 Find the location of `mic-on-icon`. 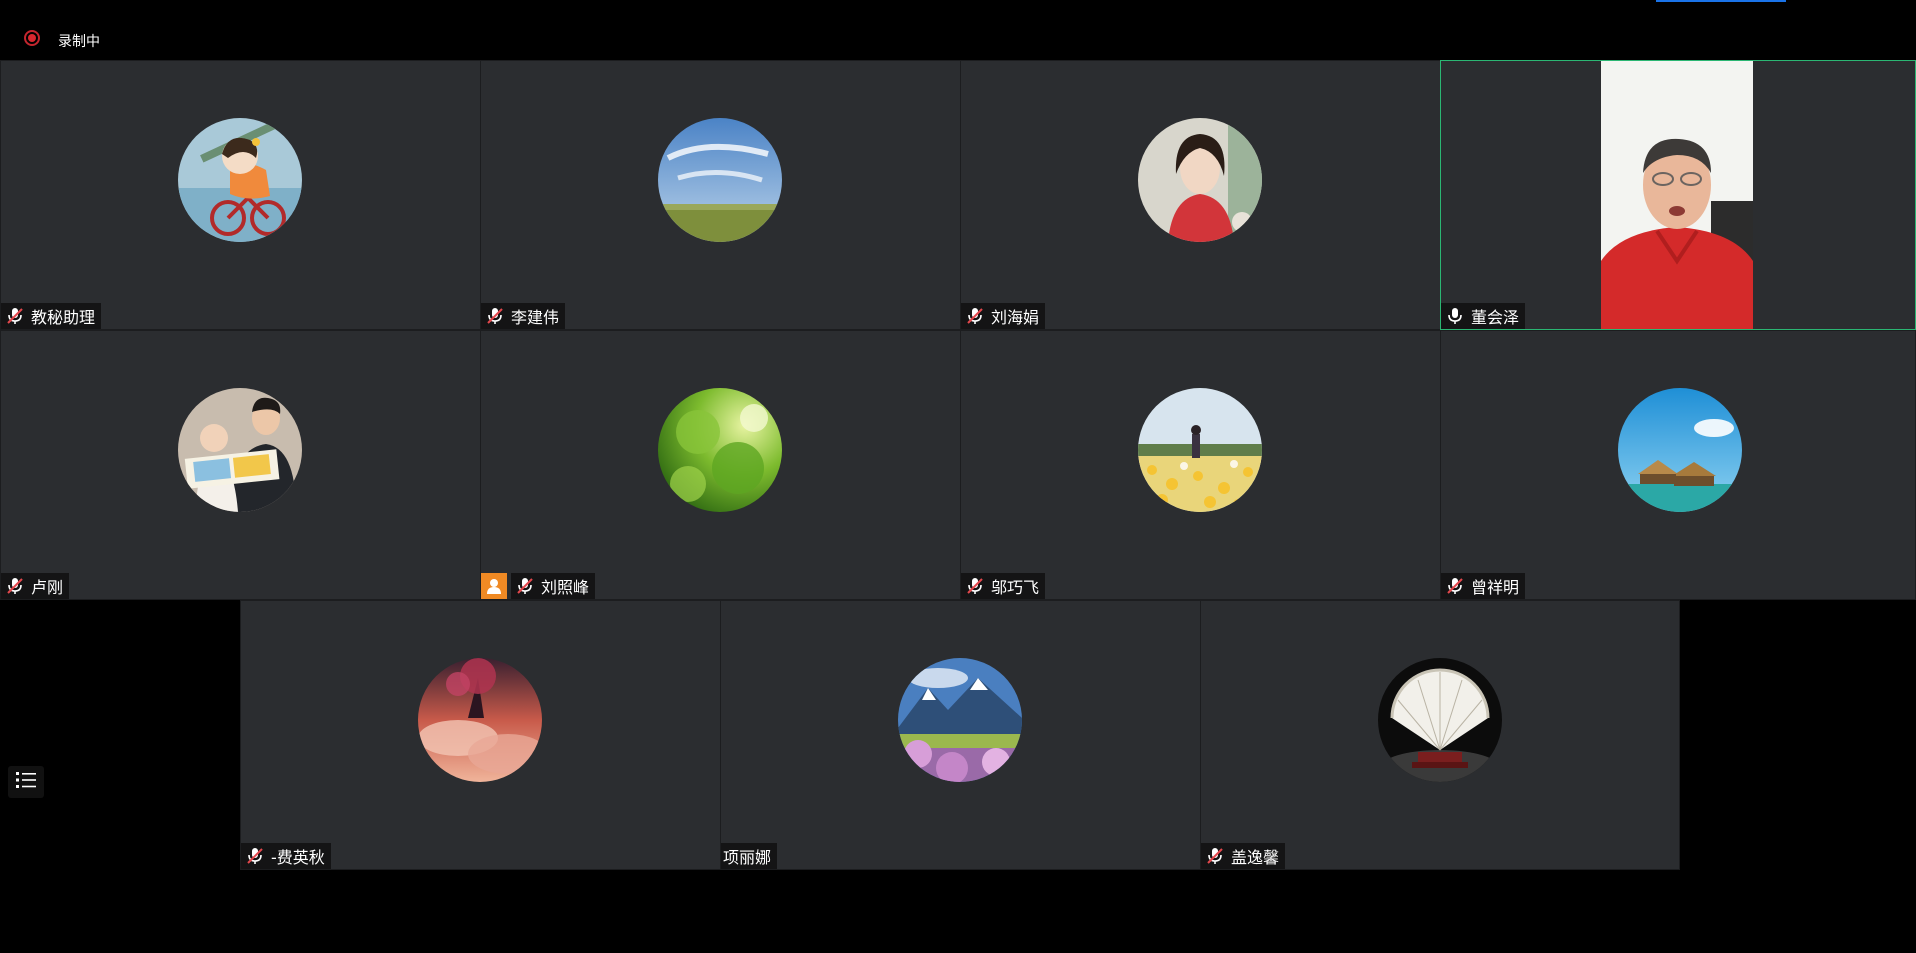

mic-on-icon is located at coordinates (1455, 316).